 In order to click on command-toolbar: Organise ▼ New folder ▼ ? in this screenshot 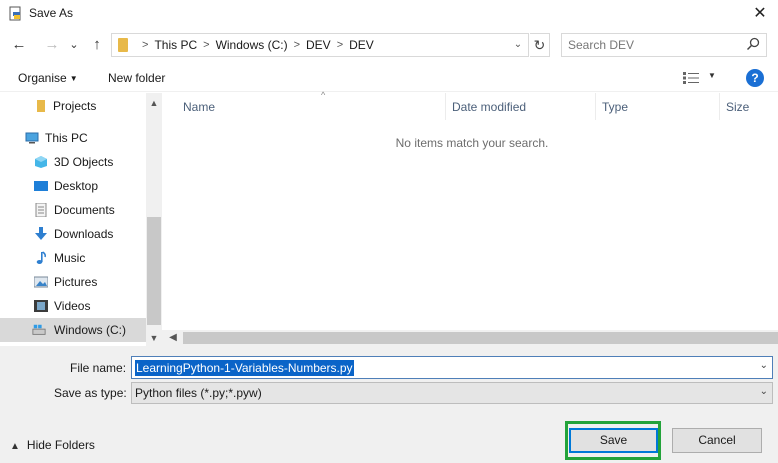, I will do `click(389, 78)`.